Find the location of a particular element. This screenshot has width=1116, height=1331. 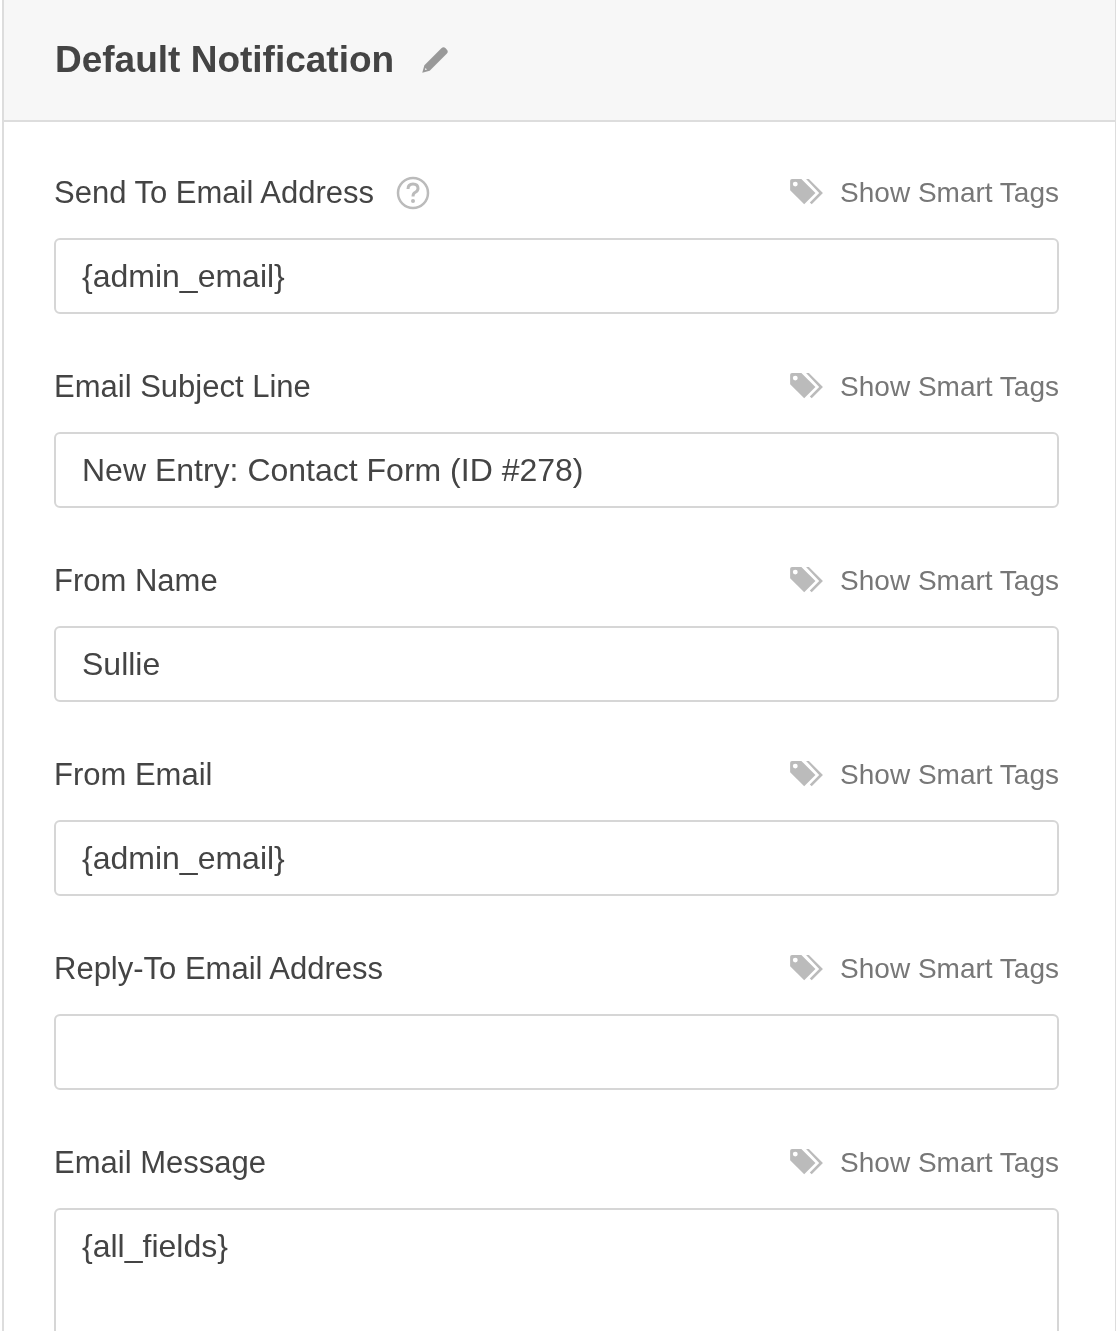

field-label: Reply-To Email Address is located at coordinates (219, 969).